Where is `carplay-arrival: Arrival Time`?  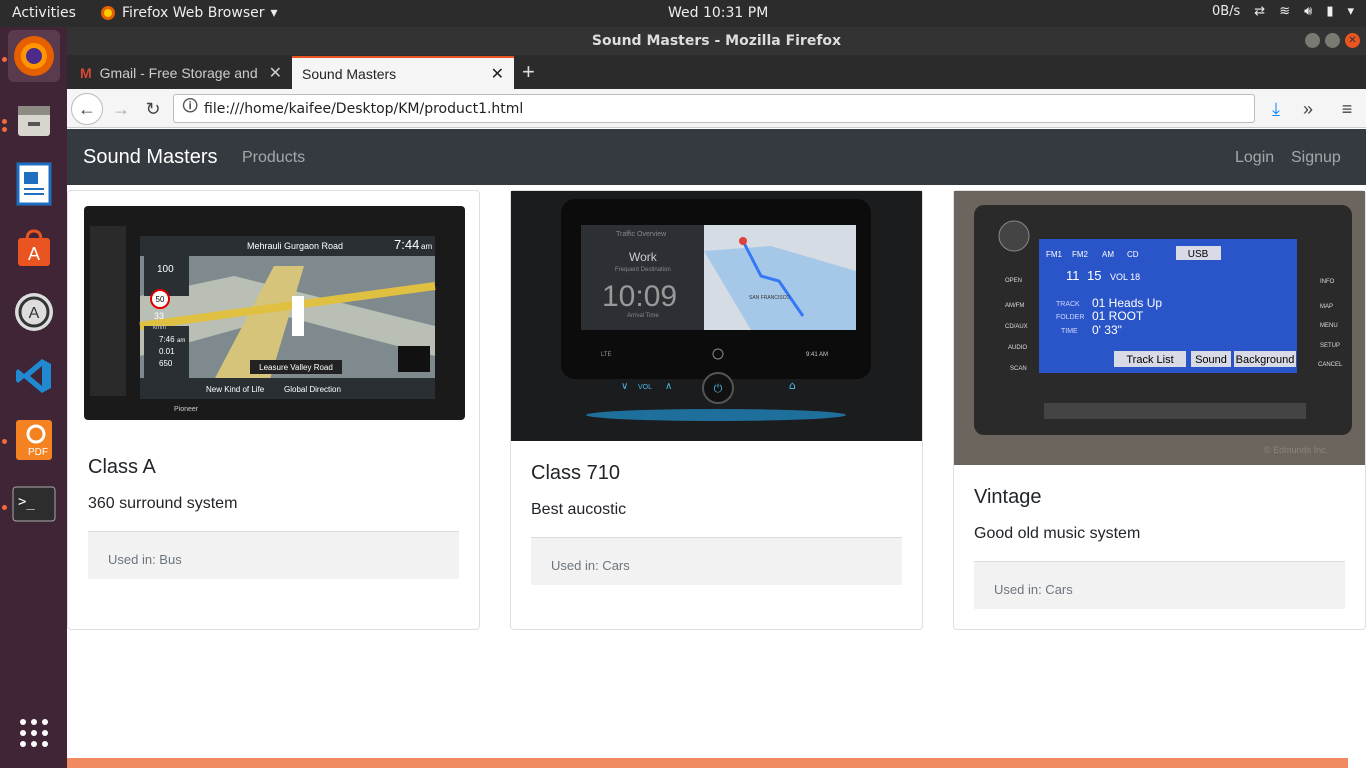 carplay-arrival: Arrival Time is located at coordinates (643, 316).